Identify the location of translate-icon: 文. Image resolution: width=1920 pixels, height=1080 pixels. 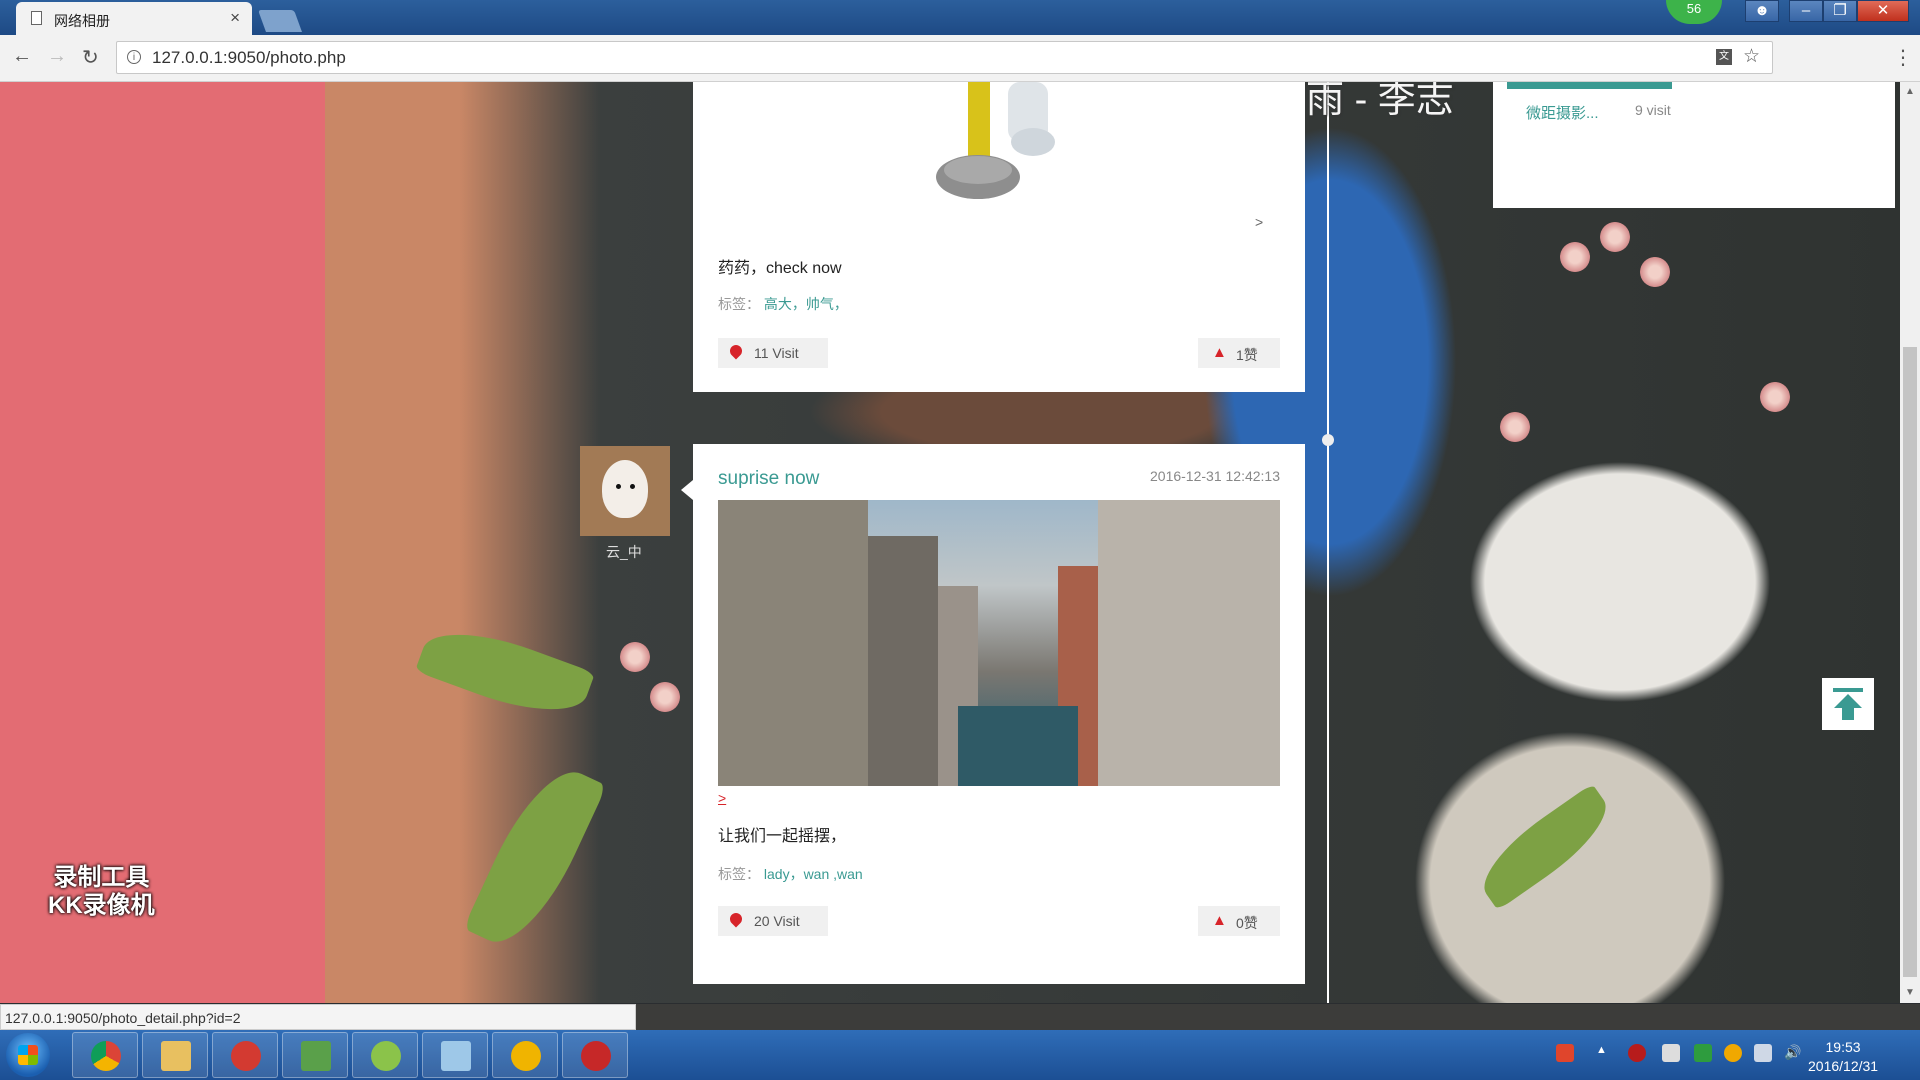
(1724, 57).